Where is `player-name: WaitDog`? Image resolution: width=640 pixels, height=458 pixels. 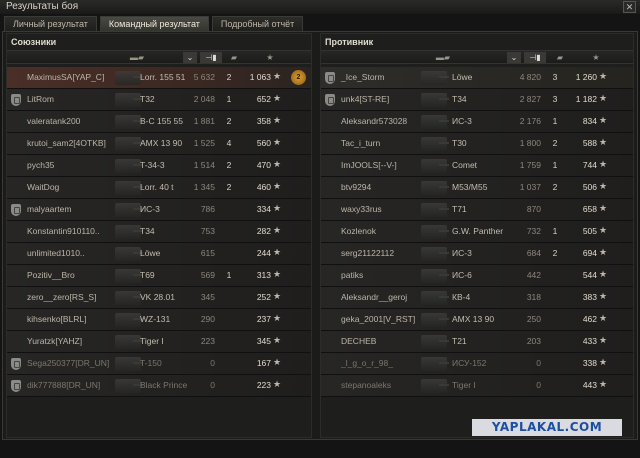
player-name: WaitDog is located at coordinates (43, 187).